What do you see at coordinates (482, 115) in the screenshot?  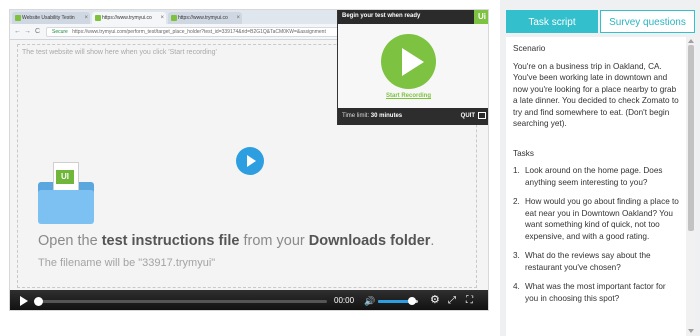 I see `exit-icon` at bounding box center [482, 115].